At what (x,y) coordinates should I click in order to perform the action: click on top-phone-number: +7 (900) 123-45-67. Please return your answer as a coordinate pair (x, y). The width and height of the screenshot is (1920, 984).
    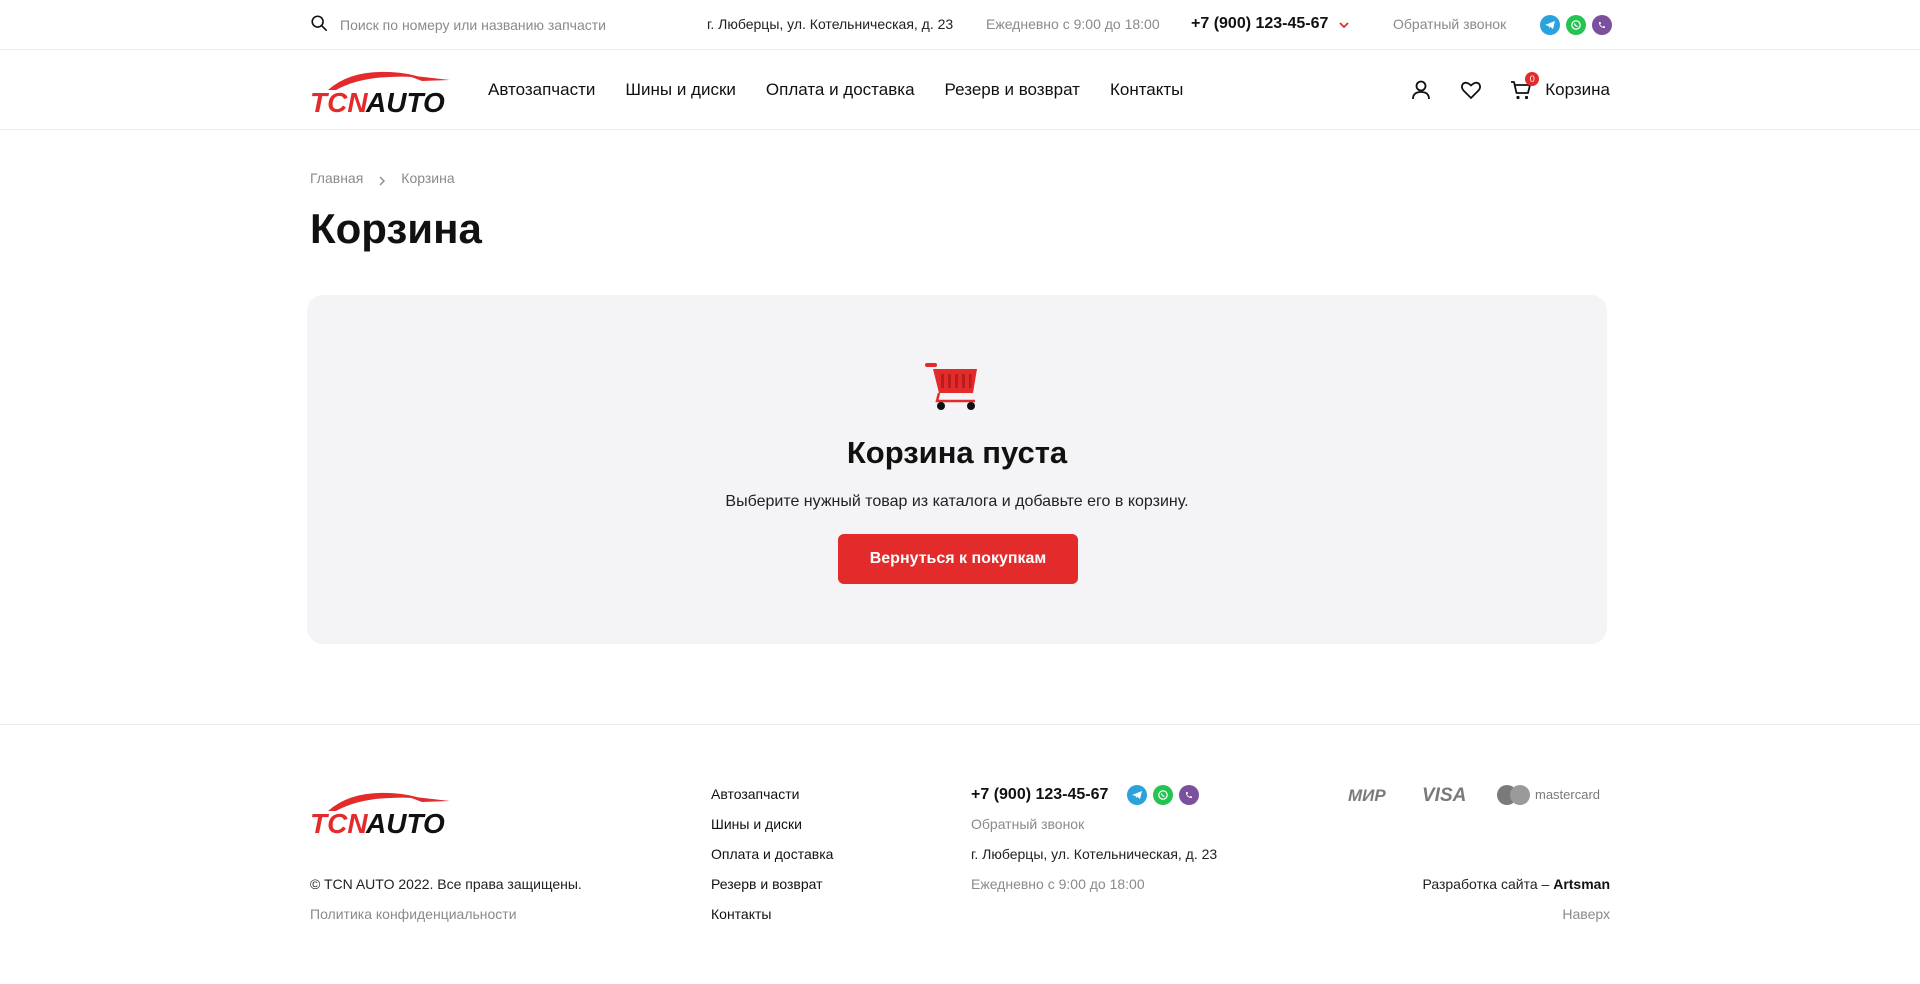
    Looking at the image, I should click on (1259, 24).